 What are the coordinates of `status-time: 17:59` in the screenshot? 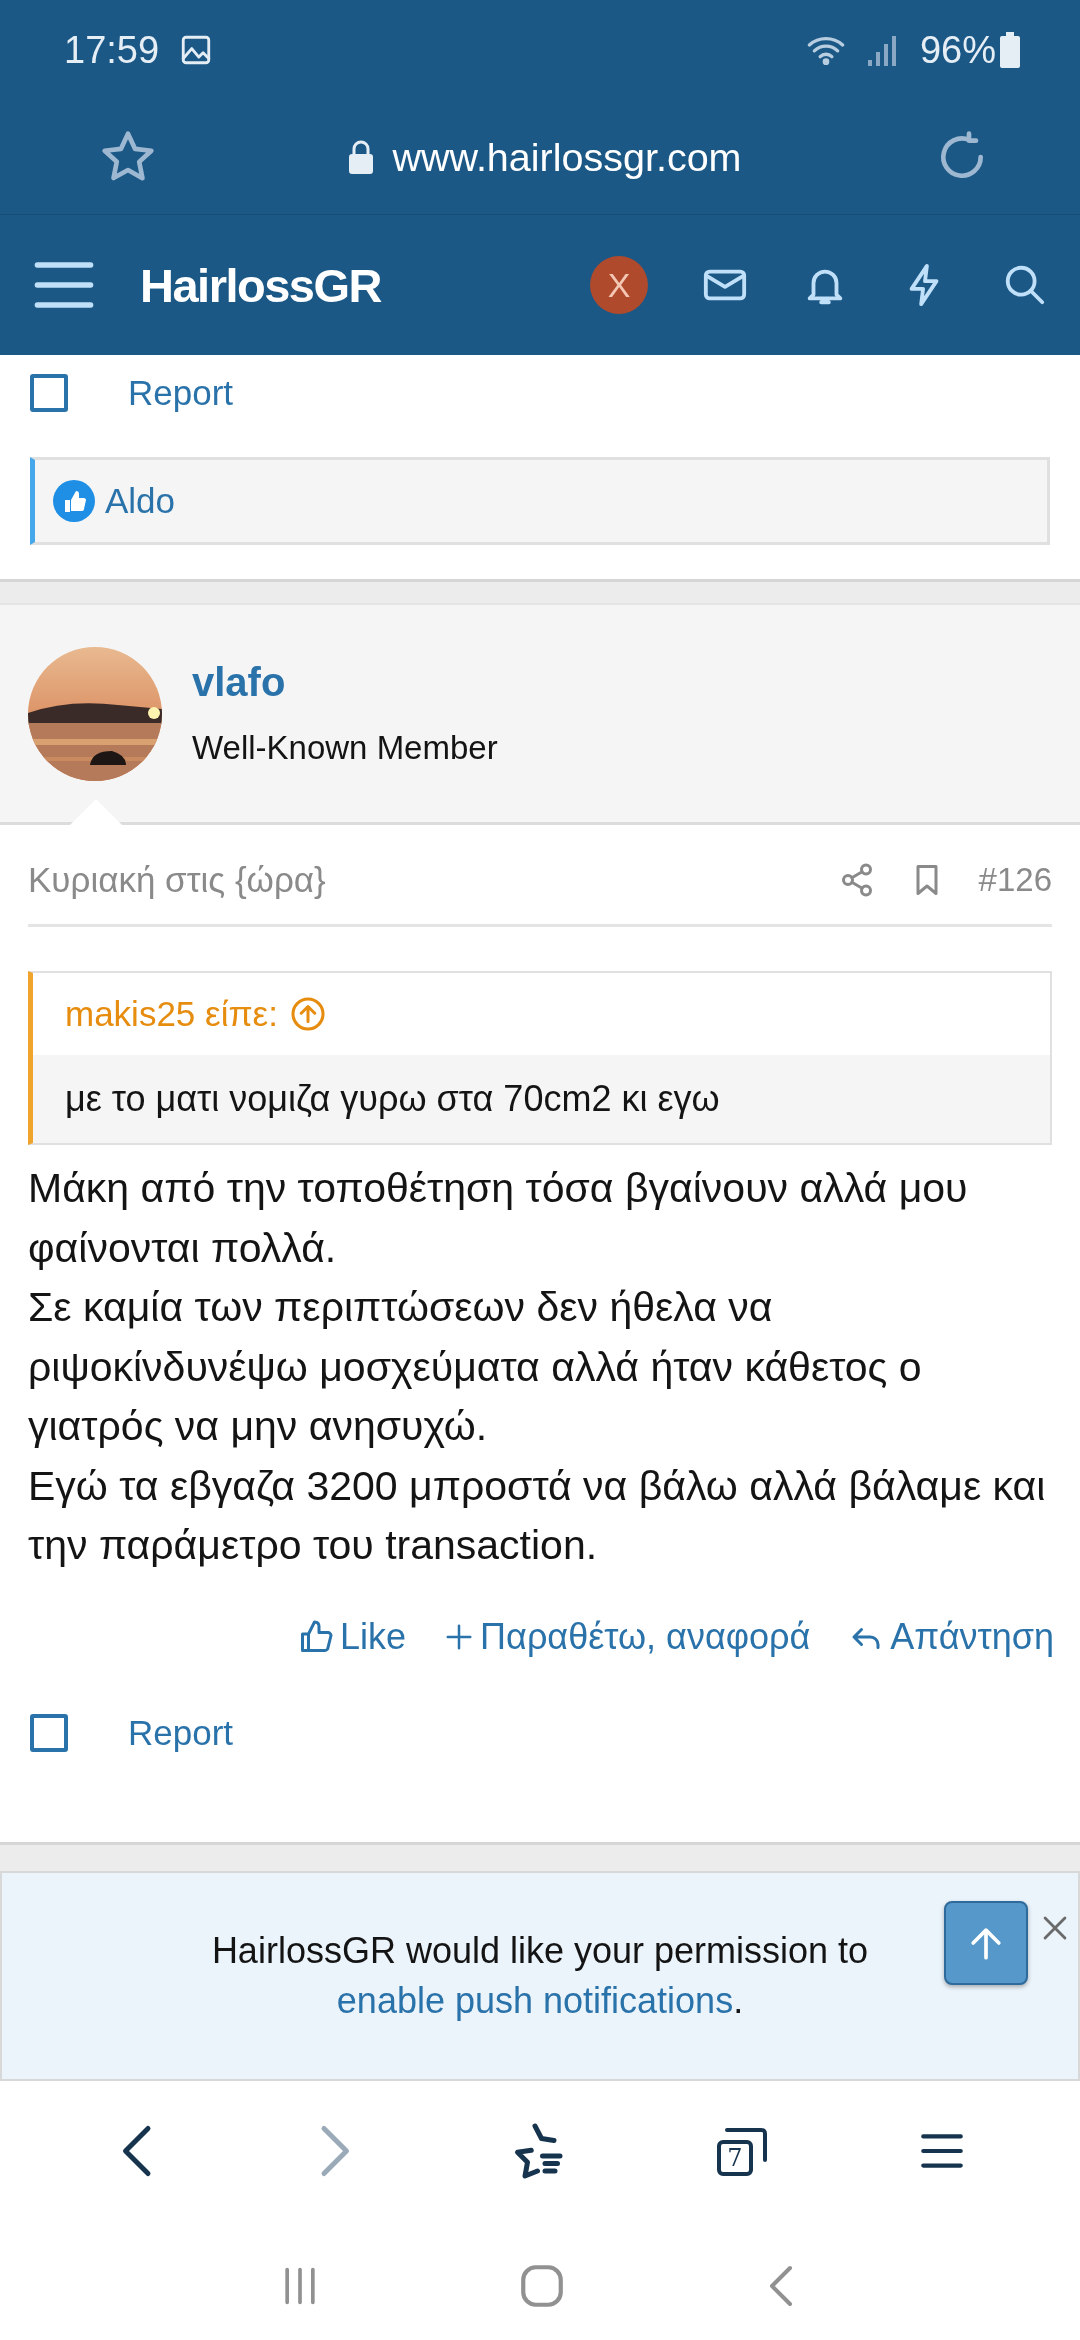 It's located at (112, 50).